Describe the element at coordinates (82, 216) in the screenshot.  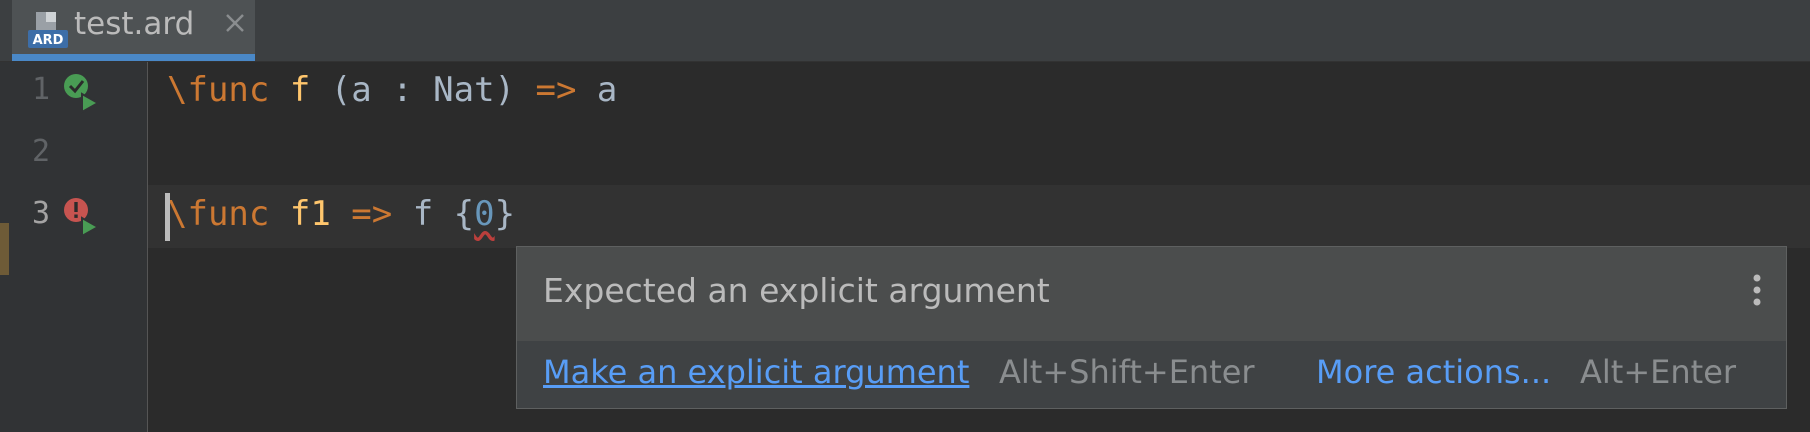
I see `run-error-icon` at that location.